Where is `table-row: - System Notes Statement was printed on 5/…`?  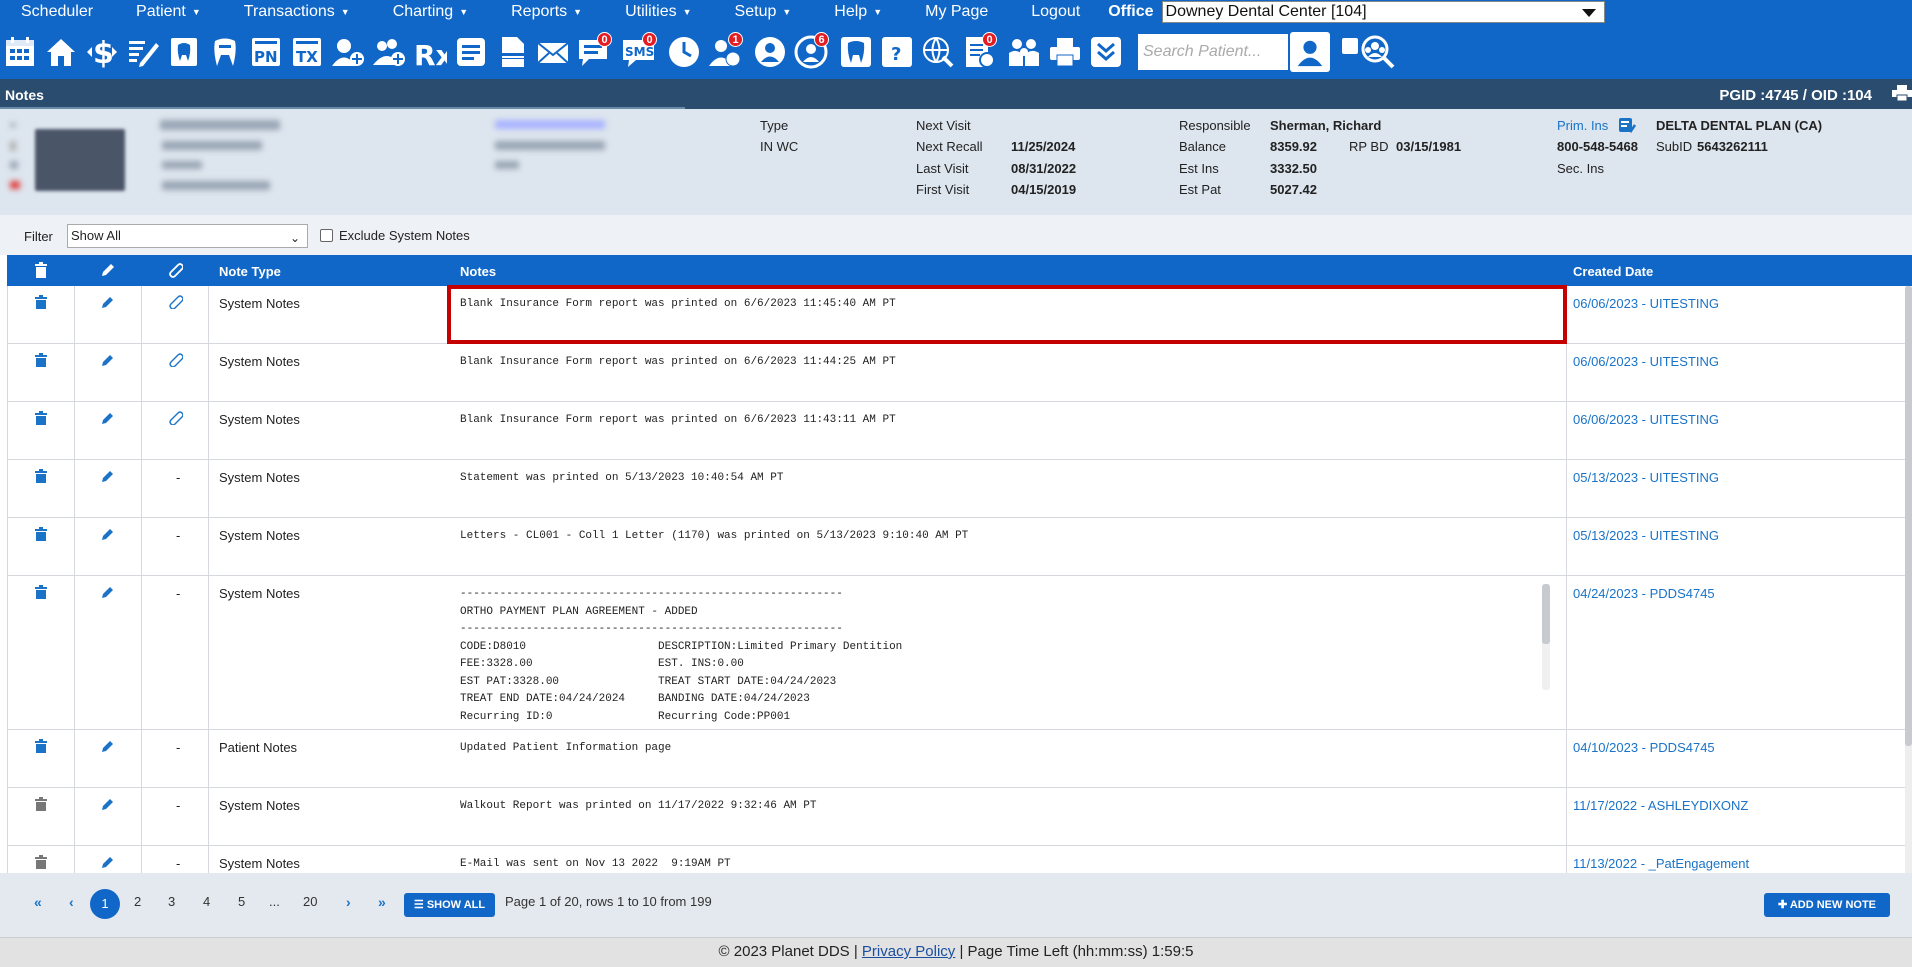
table-row: - System Notes Statement was printed on 5/… is located at coordinates (956, 489).